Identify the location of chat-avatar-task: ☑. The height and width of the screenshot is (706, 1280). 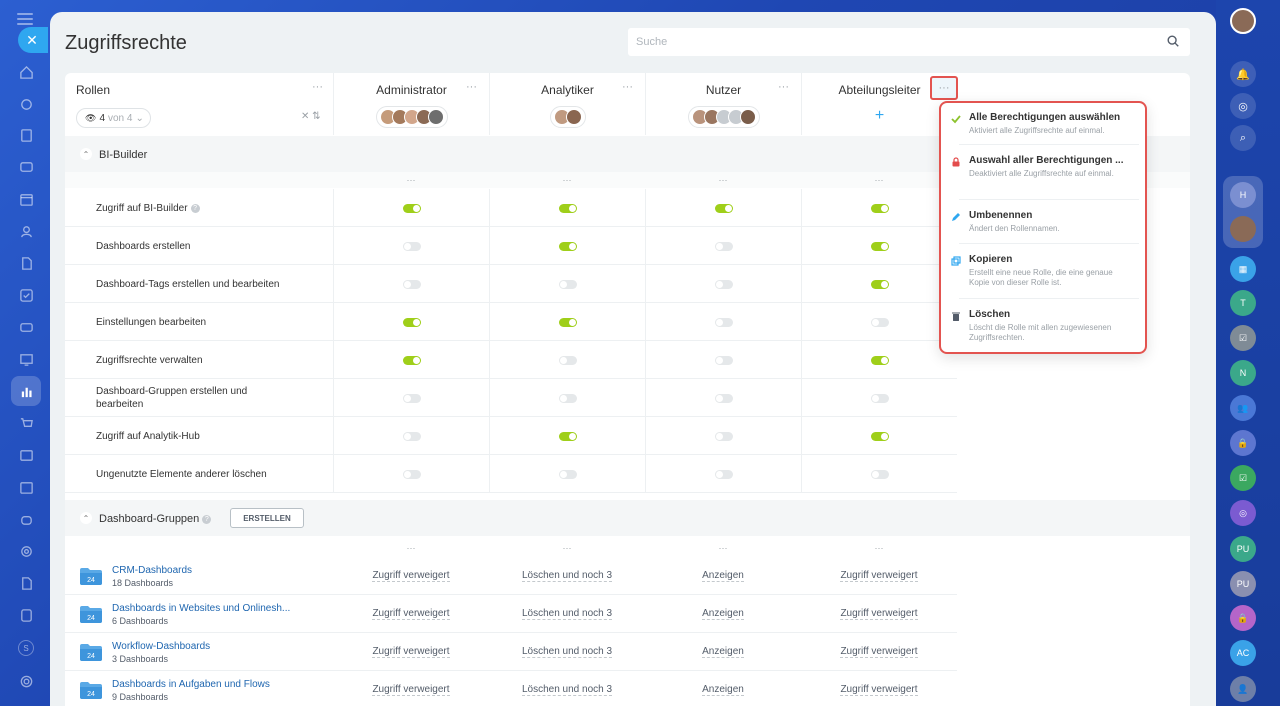
(1243, 338).